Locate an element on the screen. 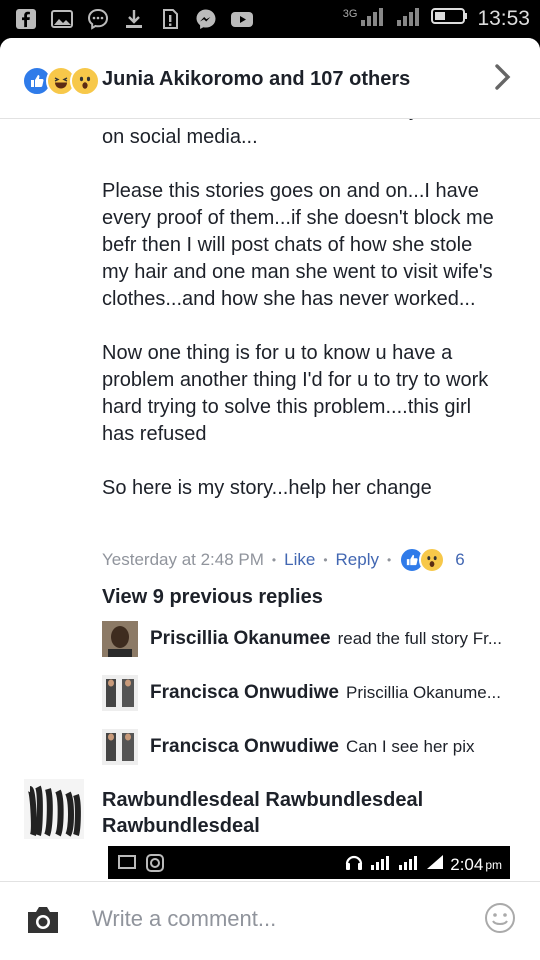 This screenshot has height=960, width=540. reactions-header: Junia Akikoromo and 107 others is located at coordinates (270, 78).